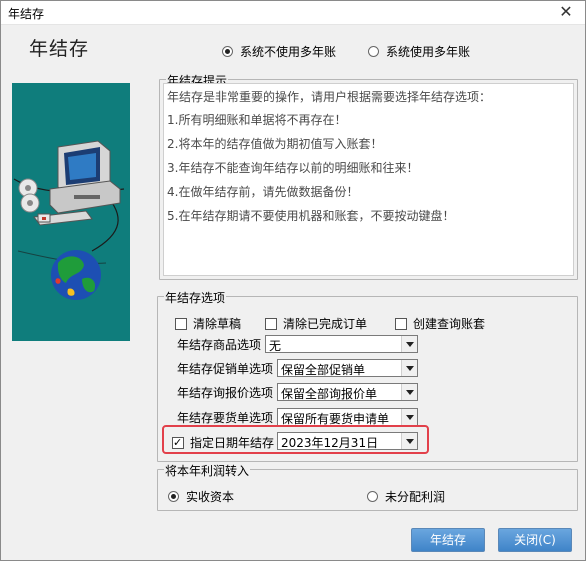  What do you see at coordinates (428, 52) in the screenshot?
I see `radio-label: 系统使用多年账` at bounding box center [428, 52].